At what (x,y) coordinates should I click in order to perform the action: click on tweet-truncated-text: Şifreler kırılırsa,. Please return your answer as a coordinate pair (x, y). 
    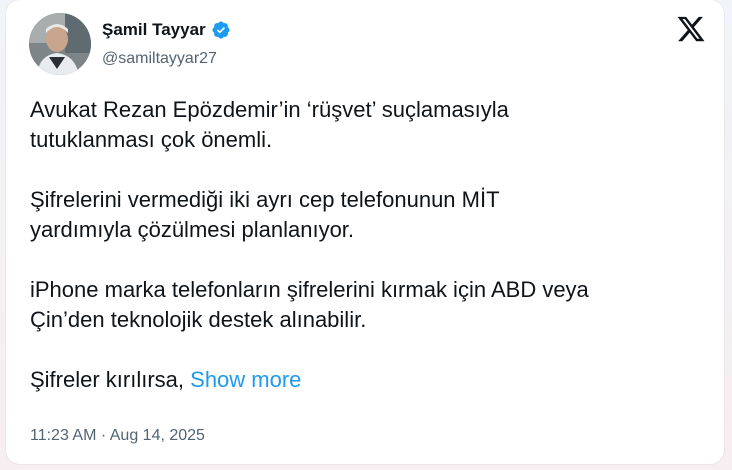
    Looking at the image, I should click on (110, 379).